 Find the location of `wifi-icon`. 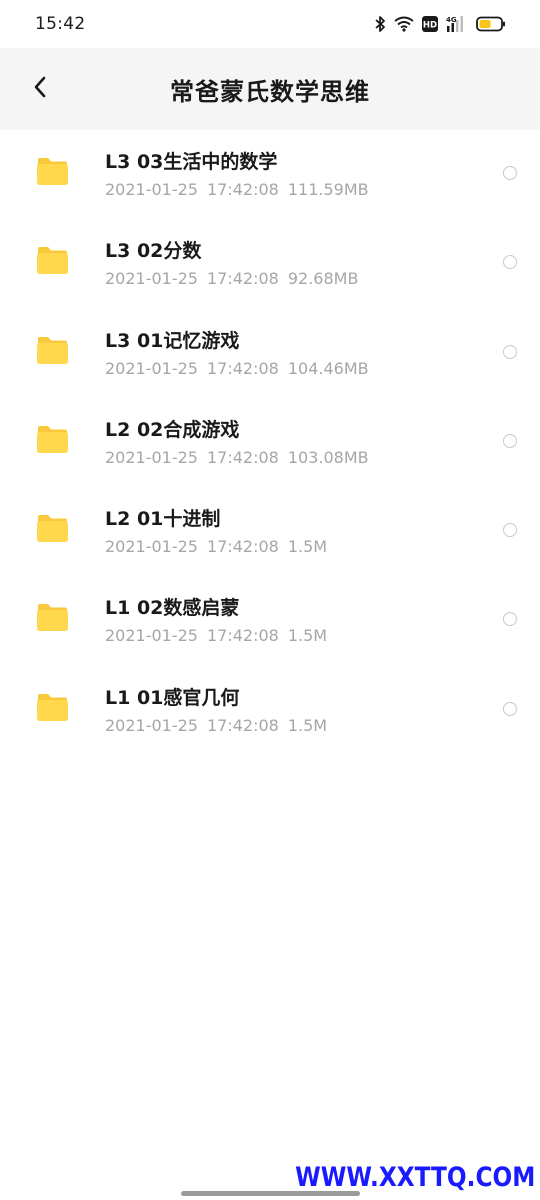

wifi-icon is located at coordinates (404, 24).